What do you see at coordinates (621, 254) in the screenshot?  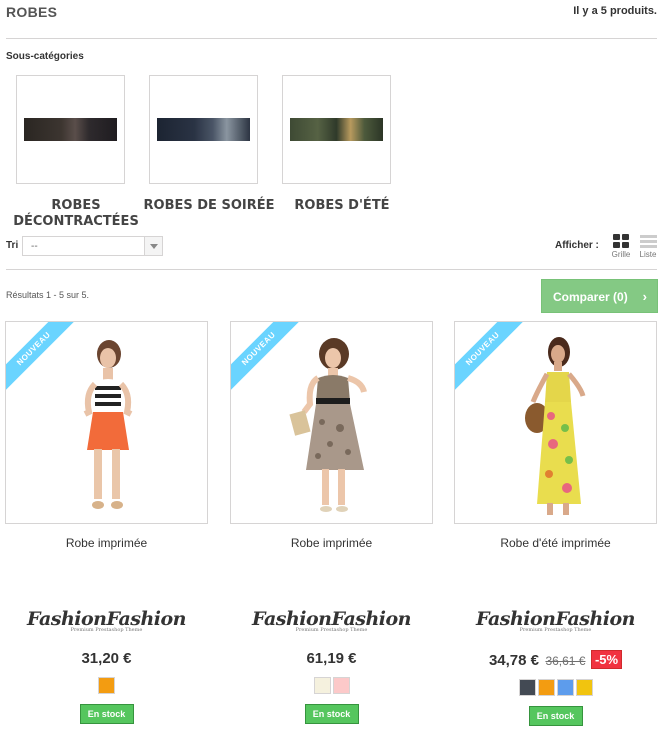 I see `view-grid-label: Grille` at bounding box center [621, 254].